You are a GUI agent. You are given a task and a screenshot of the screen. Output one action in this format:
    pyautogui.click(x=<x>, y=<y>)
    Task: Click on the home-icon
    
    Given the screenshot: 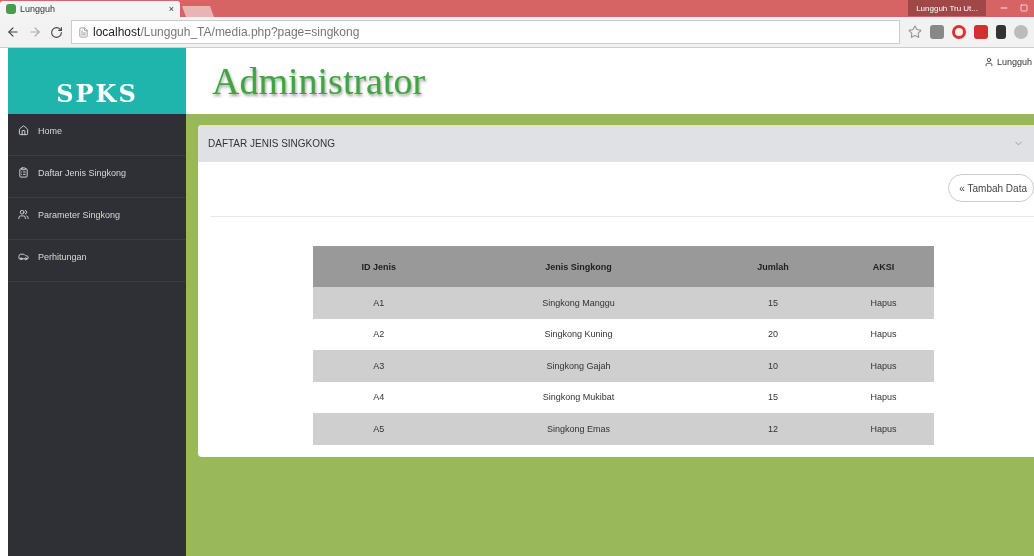 What is the action you would take?
    pyautogui.click(x=23, y=130)
    